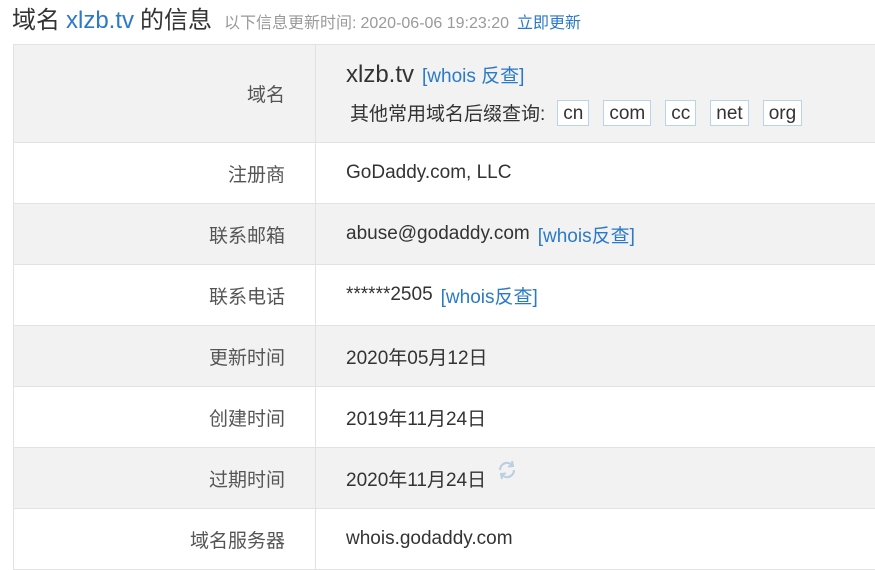  I want to click on domain-line: xlzb.tv [whois 反查], so click(435, 75).